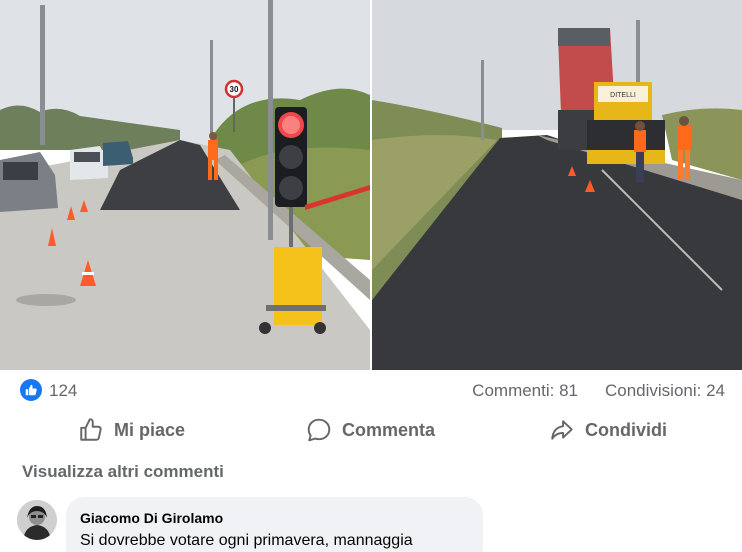 This screenshot has height=552, width=742. I want to click on comment-button: Commenta, so click(370, 430).